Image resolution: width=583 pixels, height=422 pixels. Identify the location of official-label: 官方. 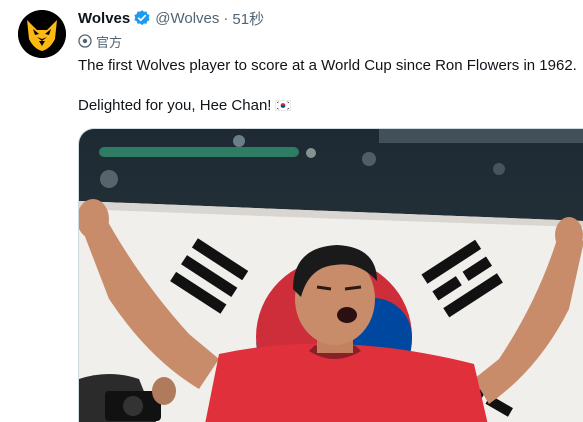
(109, 42).